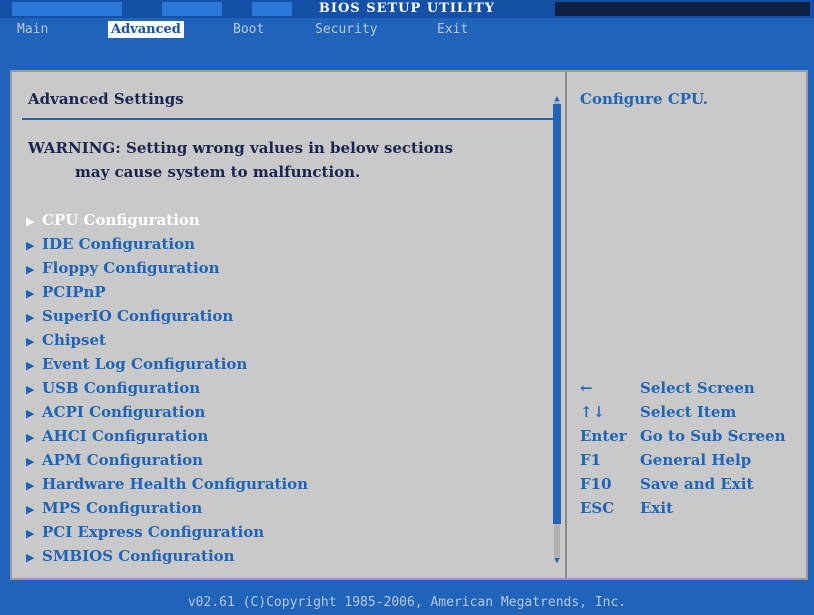 The width and height of the screenshot is (814, 615). I want to click on list-item-ahci-configuration: ▶ AHCI Configuration, so click(167, 436).